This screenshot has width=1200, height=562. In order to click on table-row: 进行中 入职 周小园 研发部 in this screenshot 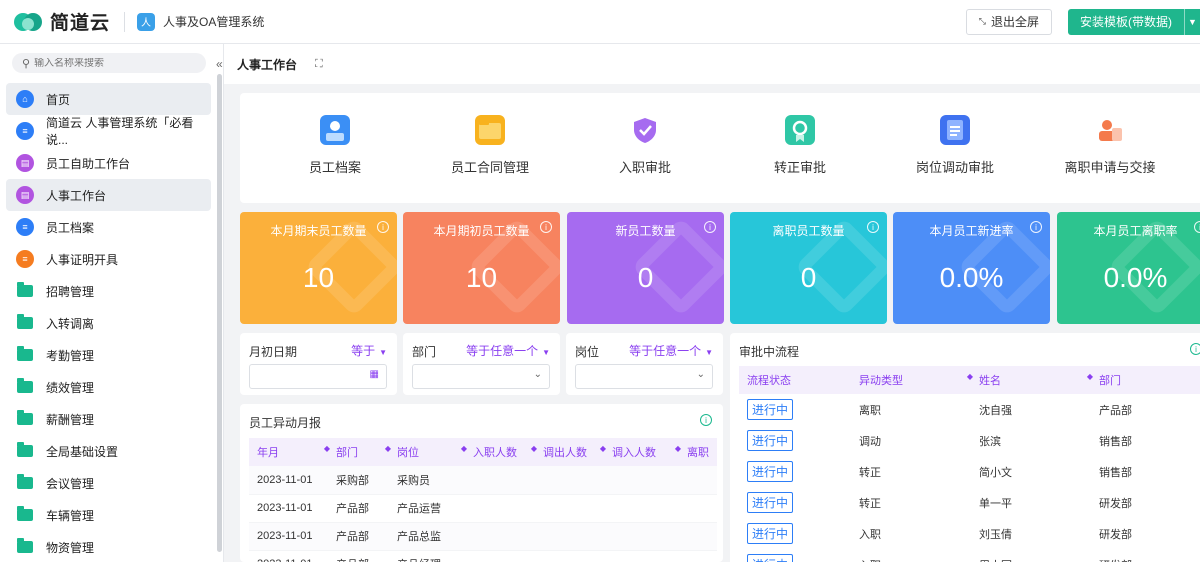, I will do `click(969, 555)`.